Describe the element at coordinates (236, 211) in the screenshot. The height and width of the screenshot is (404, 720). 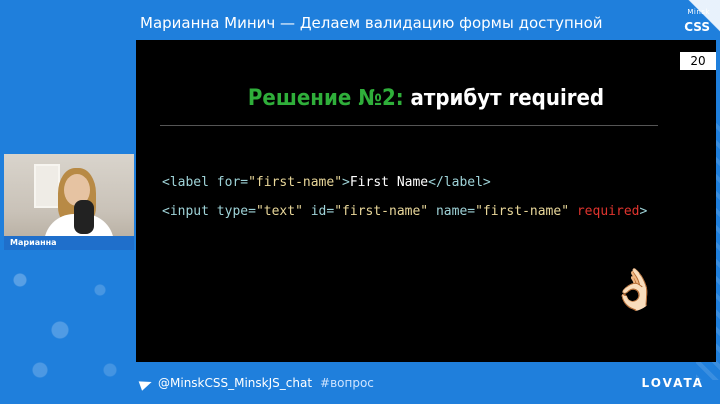
I see `code-token-attr: type=` at that location.